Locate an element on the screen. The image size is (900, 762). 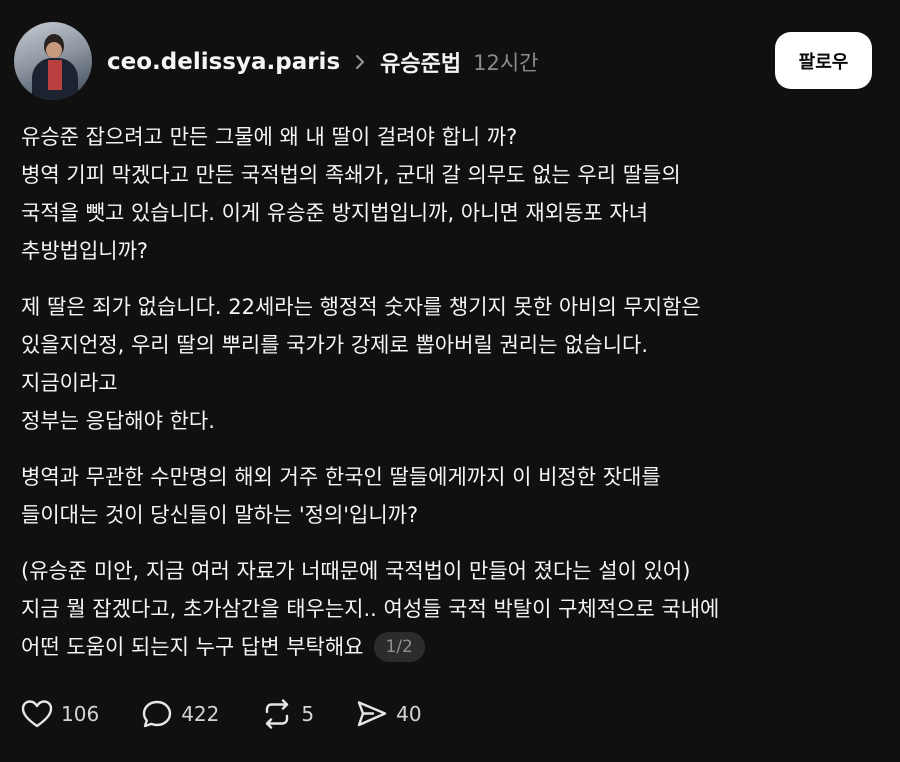
like-button: 106 is located at coordinates (60, 714).